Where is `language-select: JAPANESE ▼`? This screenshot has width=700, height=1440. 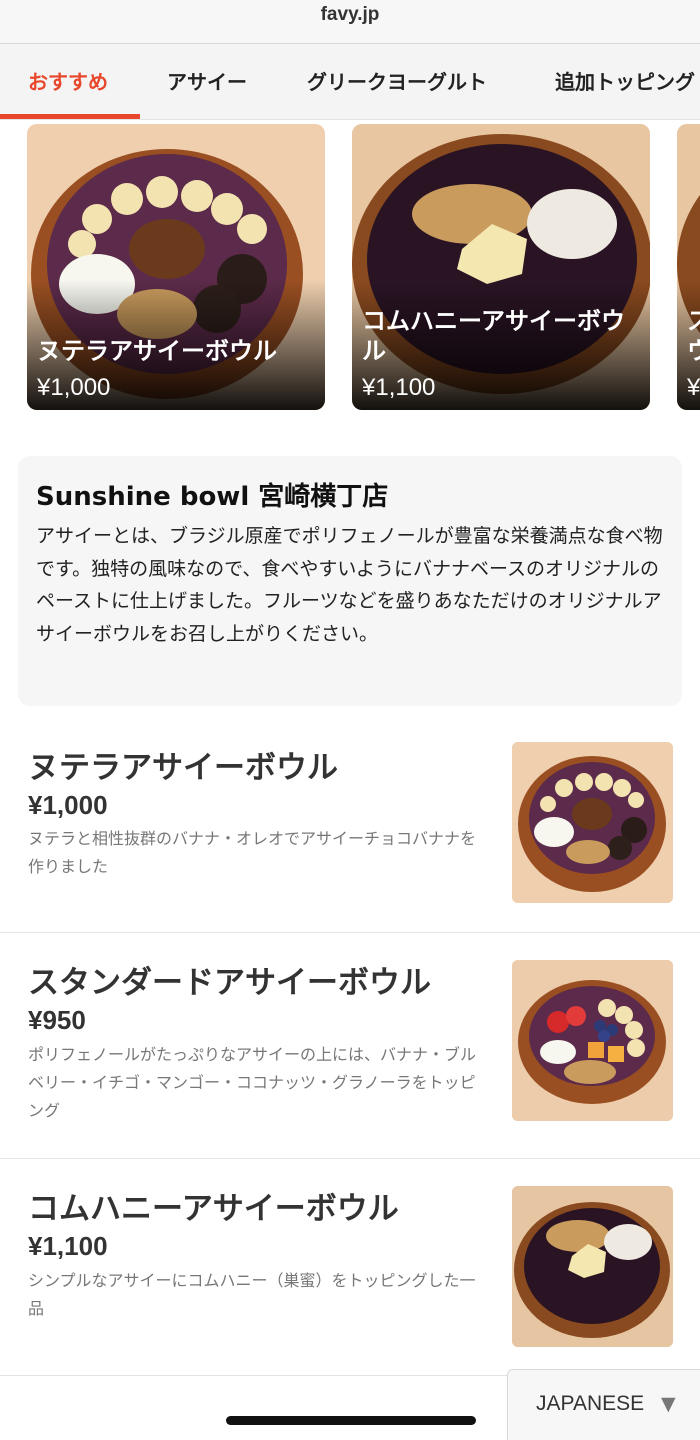 language-select: JAPANESE ▼ is located at coordinates (603, 1404).